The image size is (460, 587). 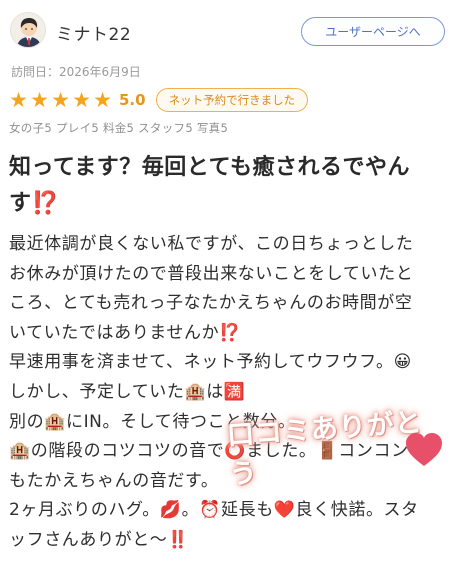 I want to click on rating-row: ★ ★ ★ ★ ★ 5.0 ネット予約で行きました, so click(x=158, y=100).